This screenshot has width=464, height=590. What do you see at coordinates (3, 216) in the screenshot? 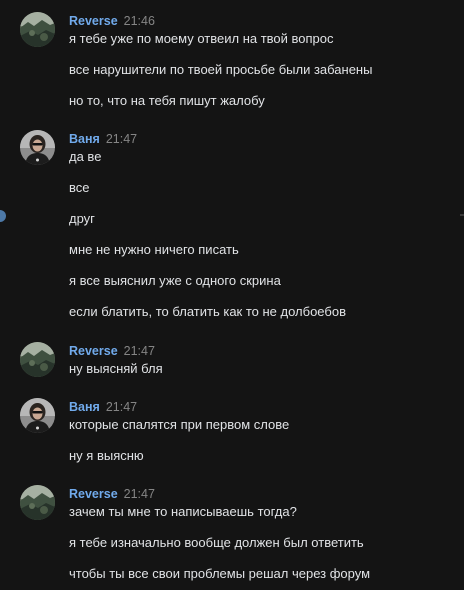
I see `unread-indicator-icon` at bounding box center [3, 216].